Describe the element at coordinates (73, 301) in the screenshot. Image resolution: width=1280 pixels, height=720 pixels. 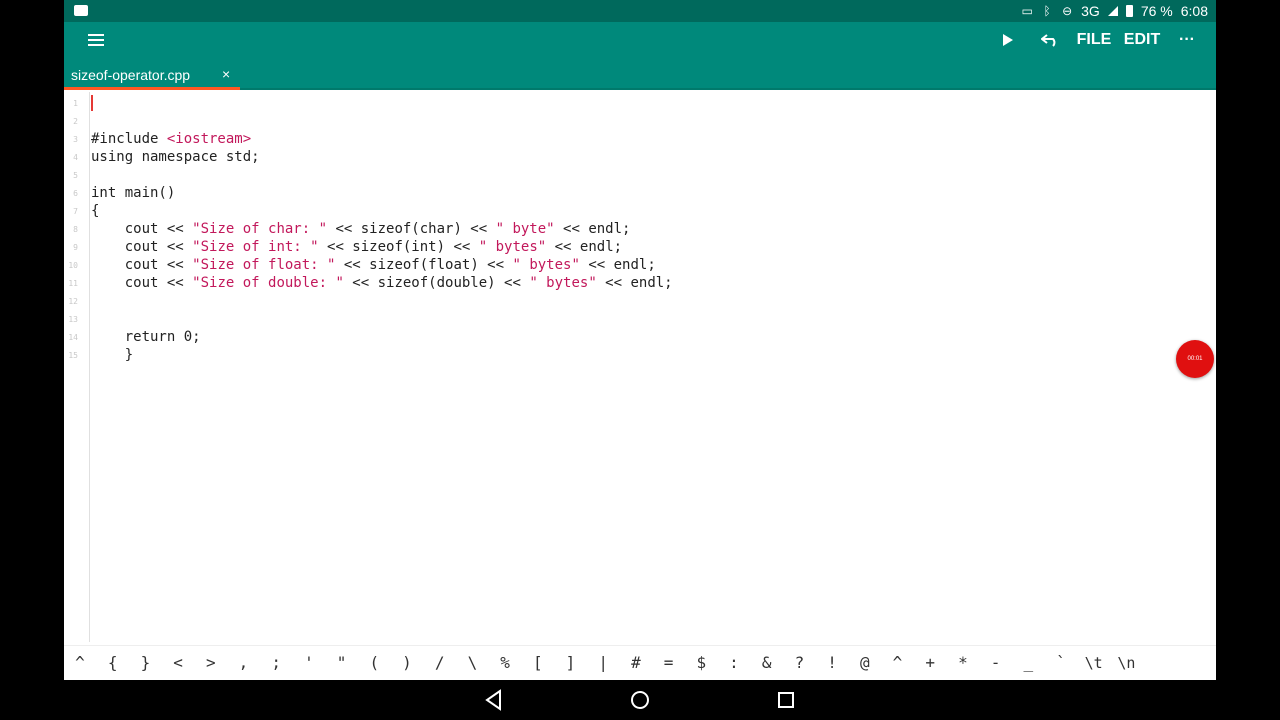
I see `line-number: 12` at that location.